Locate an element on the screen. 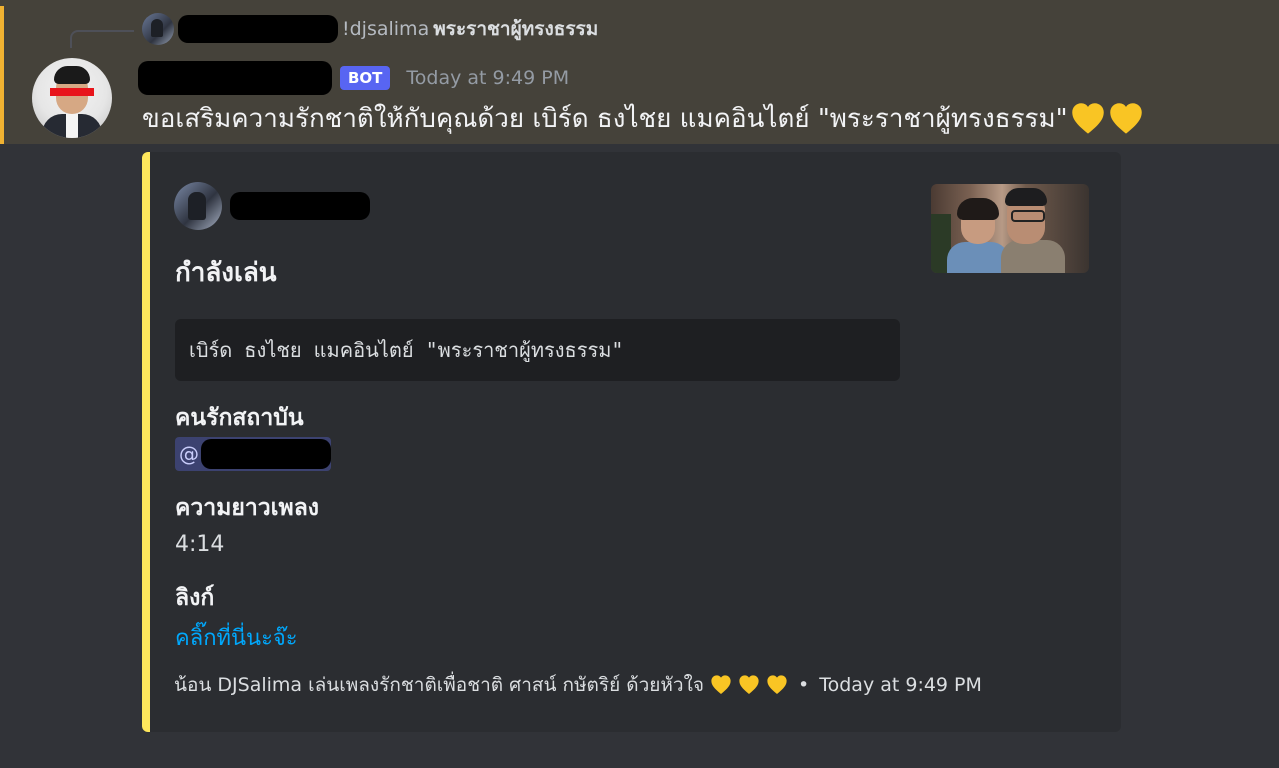 This screenshot has height=768, width=1279. embed-title: กำลังเล่น is located at coordinates (226, 273).